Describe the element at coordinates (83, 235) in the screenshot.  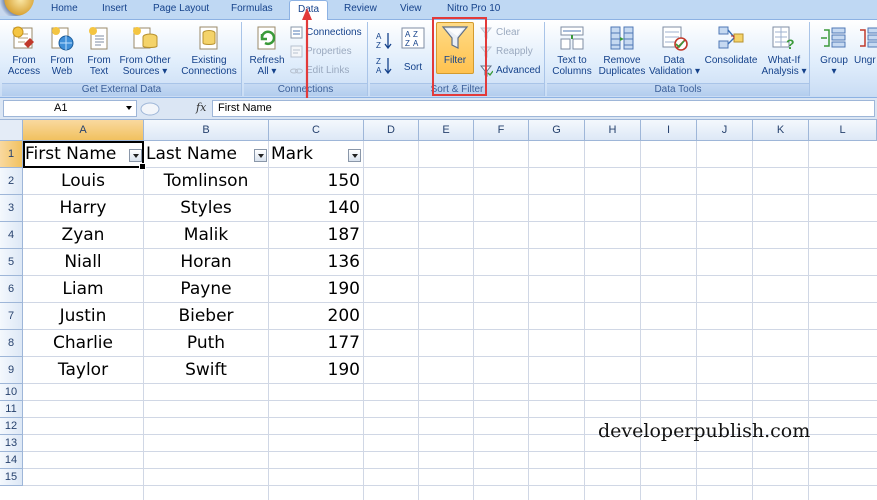
I see `table-cell-first-name: Zyan` at that location.